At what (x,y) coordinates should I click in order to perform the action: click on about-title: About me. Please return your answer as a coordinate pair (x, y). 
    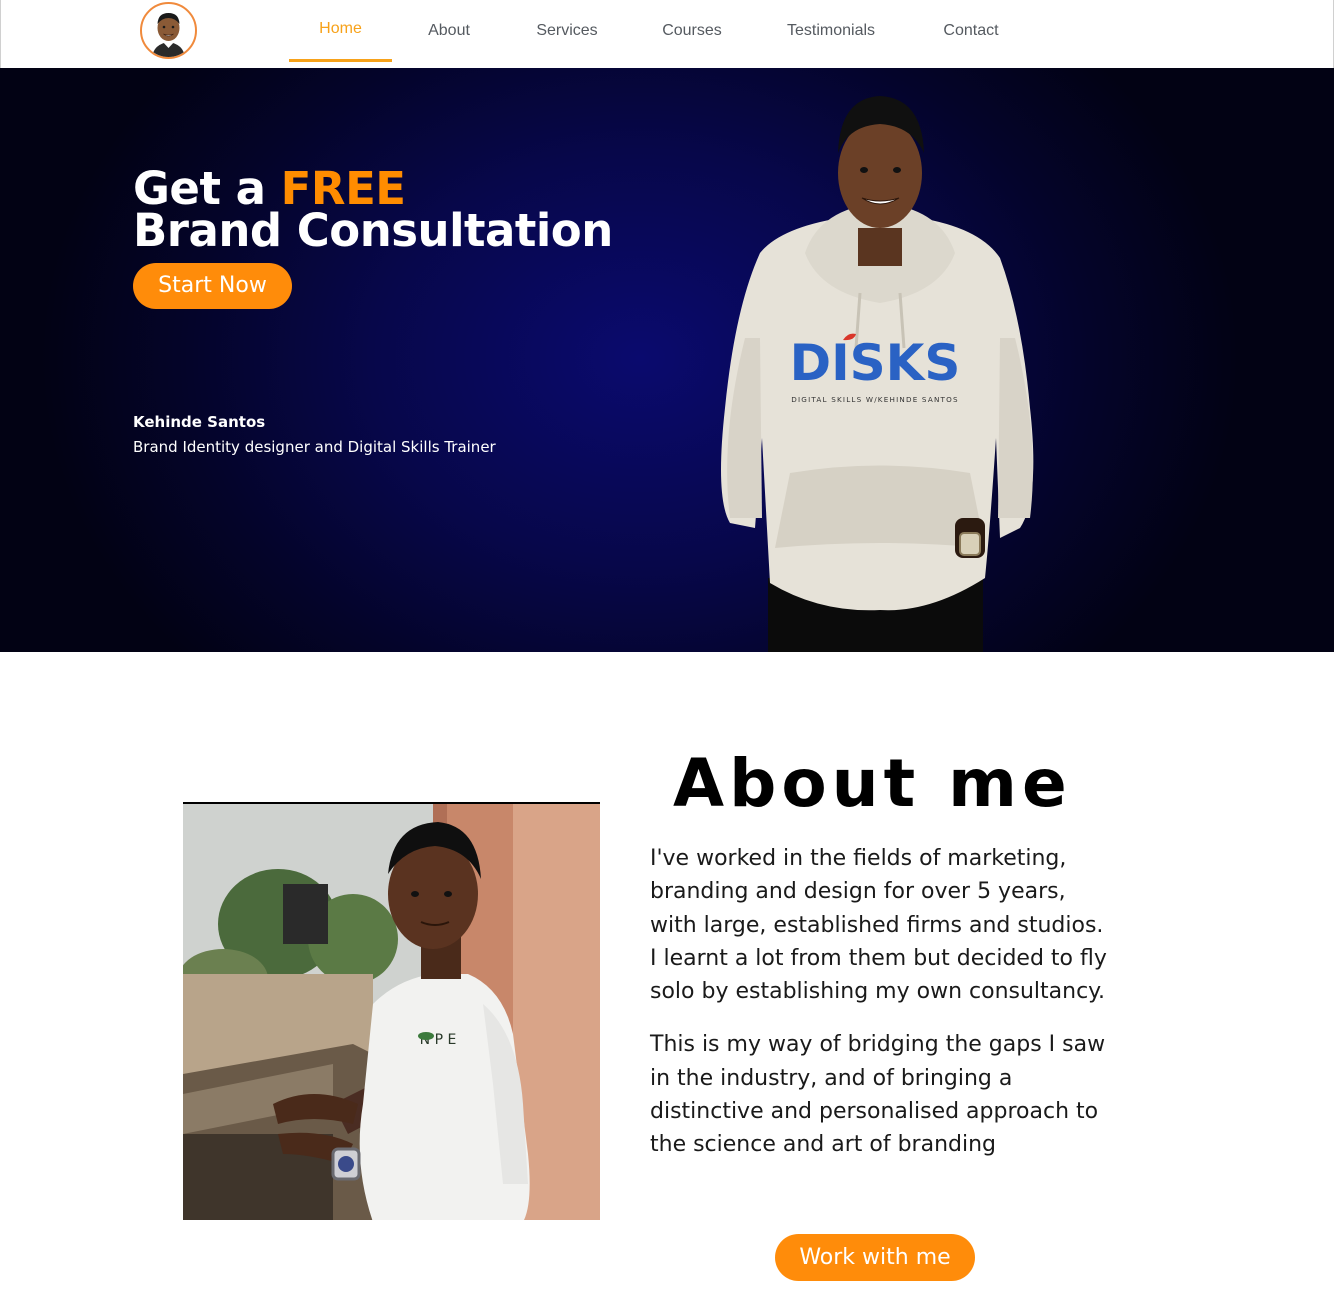
    Looking at the image, I should click on (872, 783).